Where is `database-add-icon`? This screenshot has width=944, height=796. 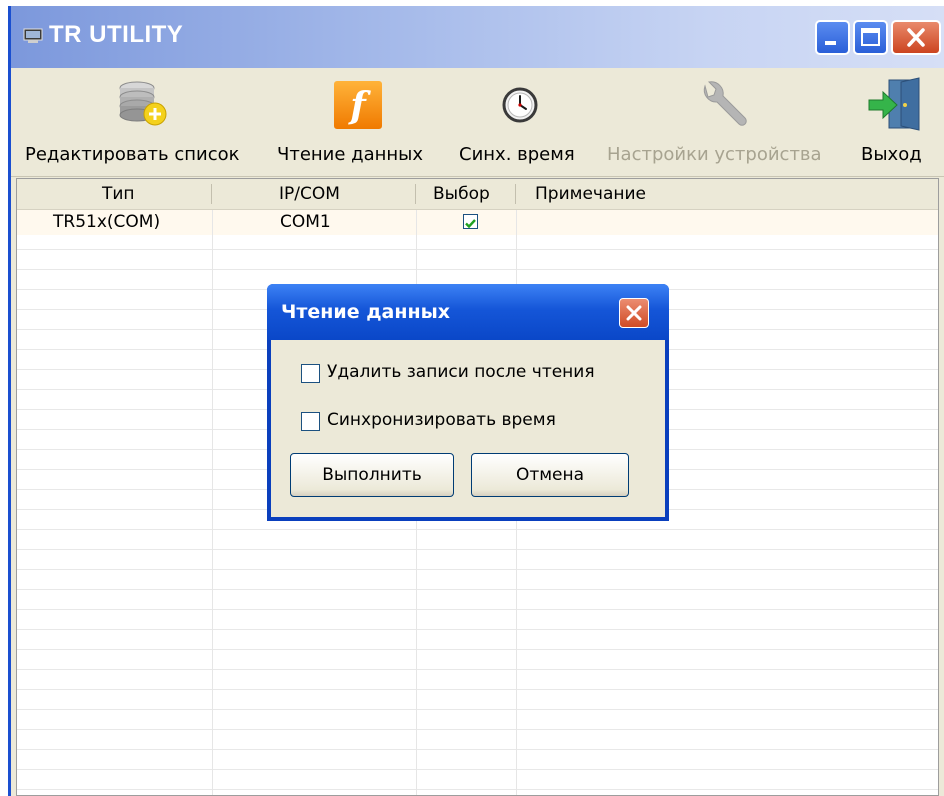 database-add-icon is located at coordinates (143, 106).